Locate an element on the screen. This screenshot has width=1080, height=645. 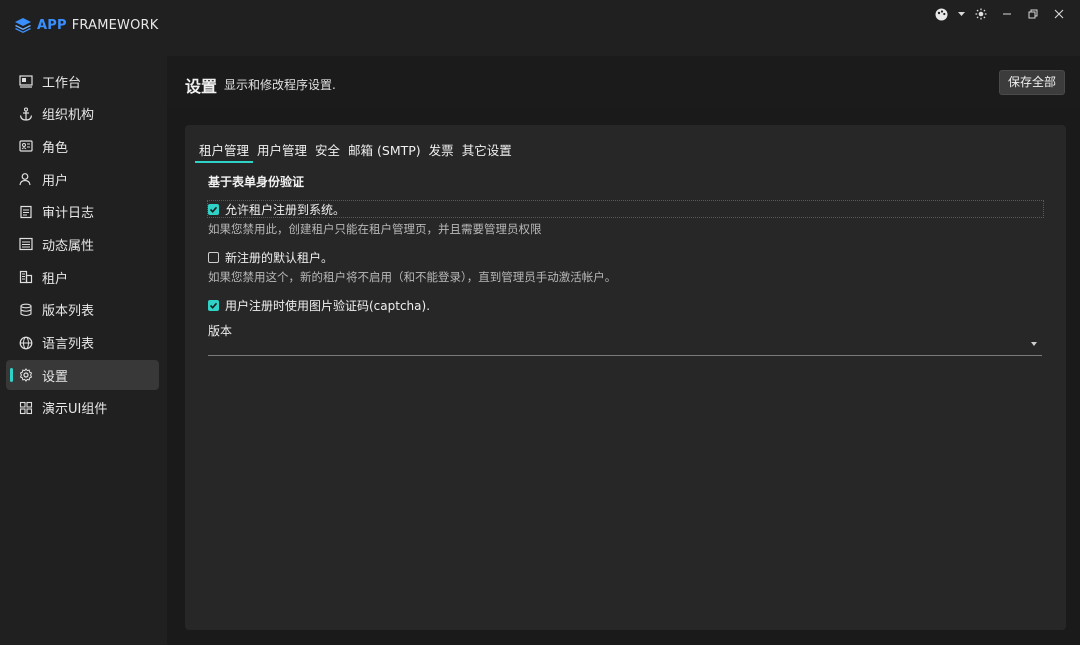
tab-email-smtp: 邮箱 (SMTP) is located at coordinates (384, 150).